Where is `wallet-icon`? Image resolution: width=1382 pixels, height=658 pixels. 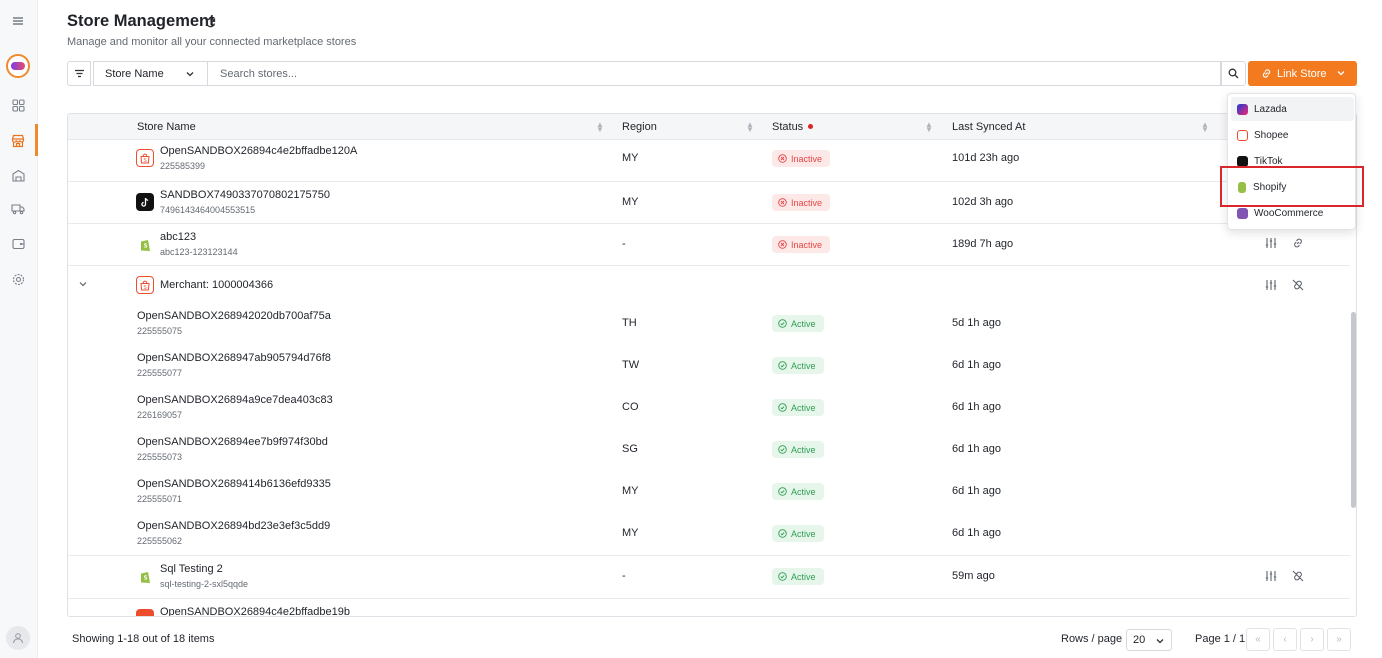
wallet-icon is located at coordinates (18, 243).